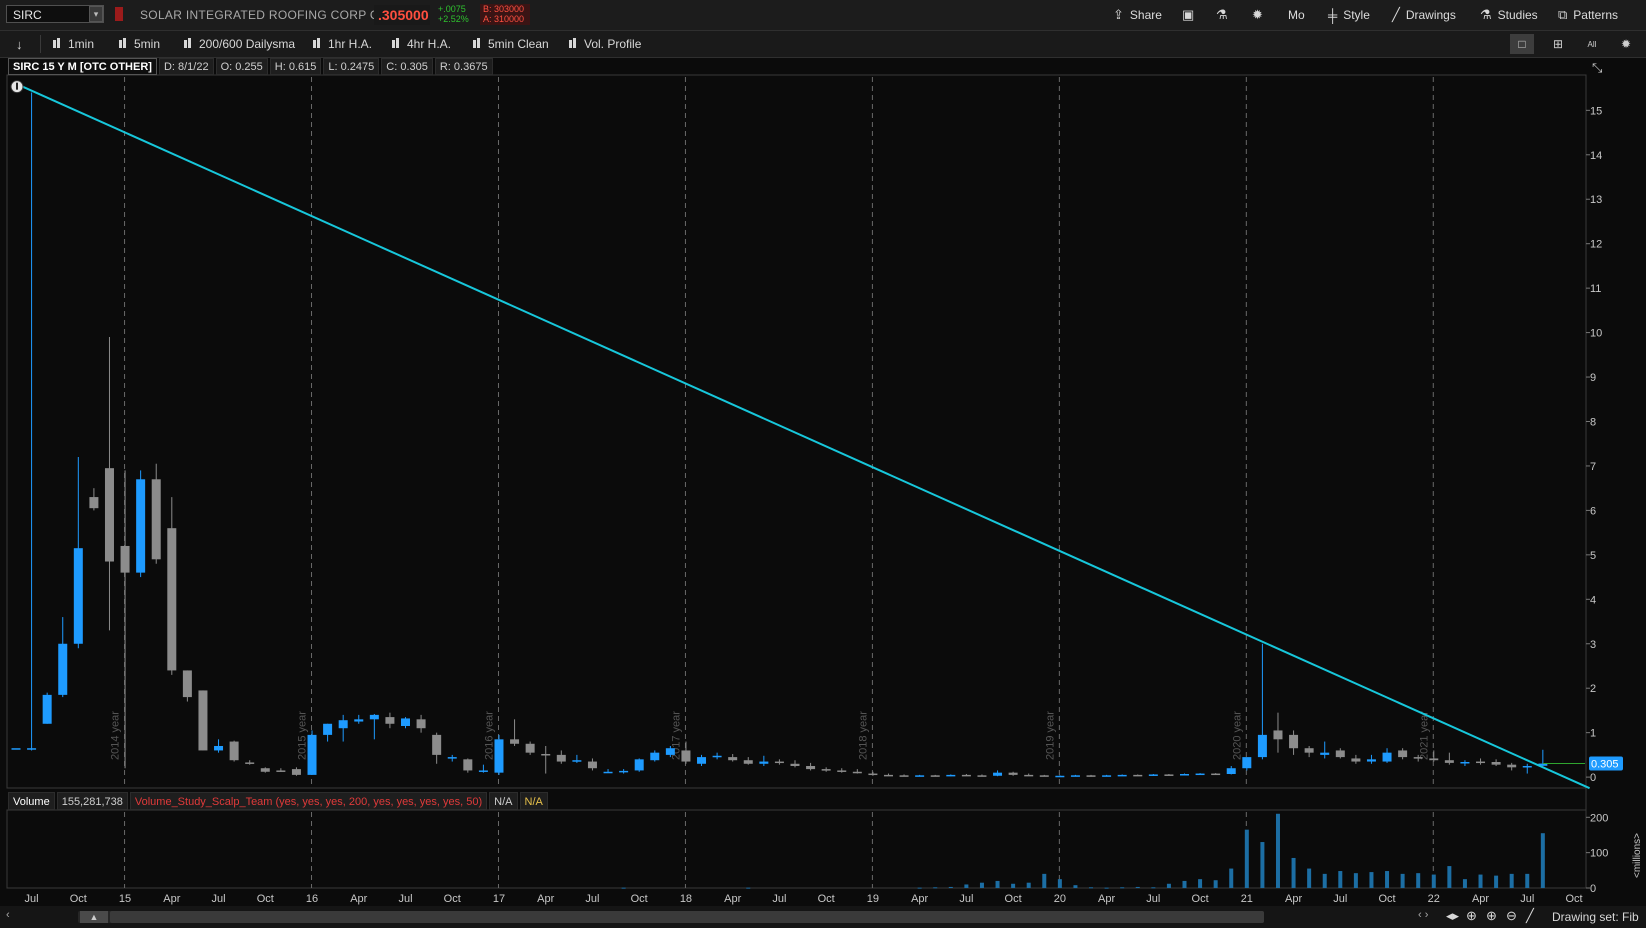 The height and width of the screenshot is (928, 1646). What do you see at coordinates (17, 86) in the screenshot?
I see `trendline-anchor-mark` at bounding box center [17, 86].